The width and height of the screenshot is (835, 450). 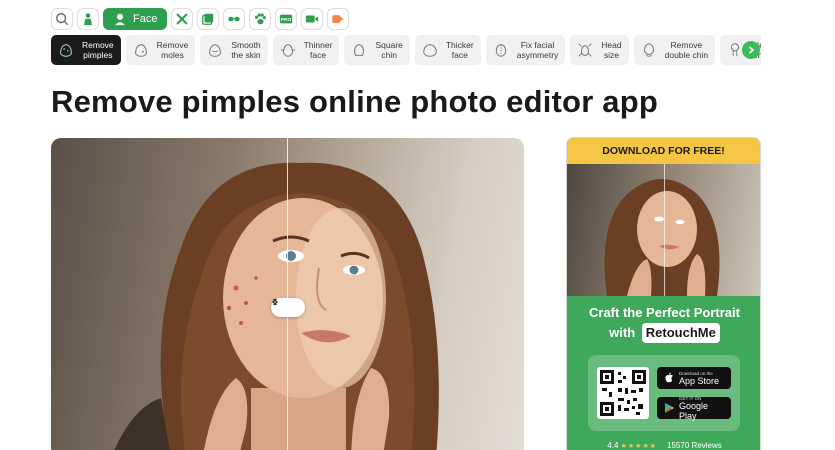 I want to click on category-body, so click(x=88, y=19).